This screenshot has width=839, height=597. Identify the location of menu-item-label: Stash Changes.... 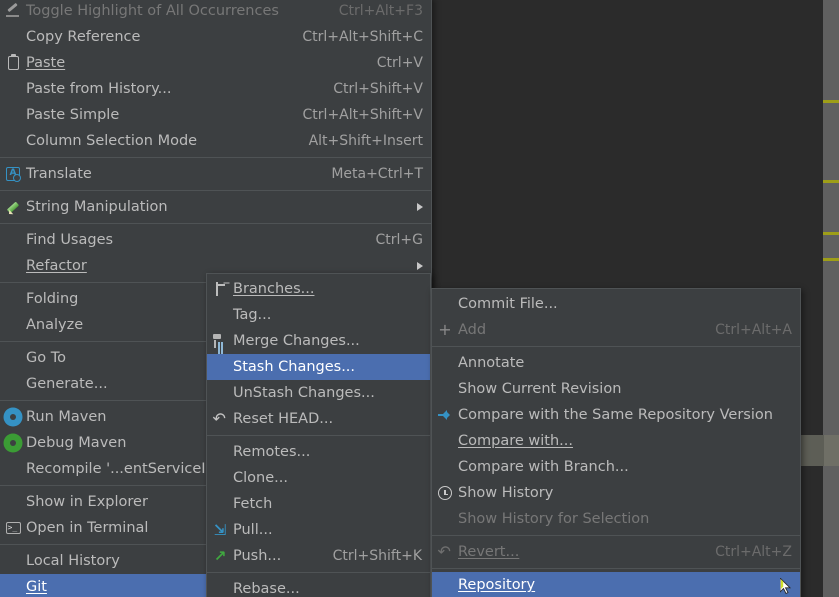
(294, 367).